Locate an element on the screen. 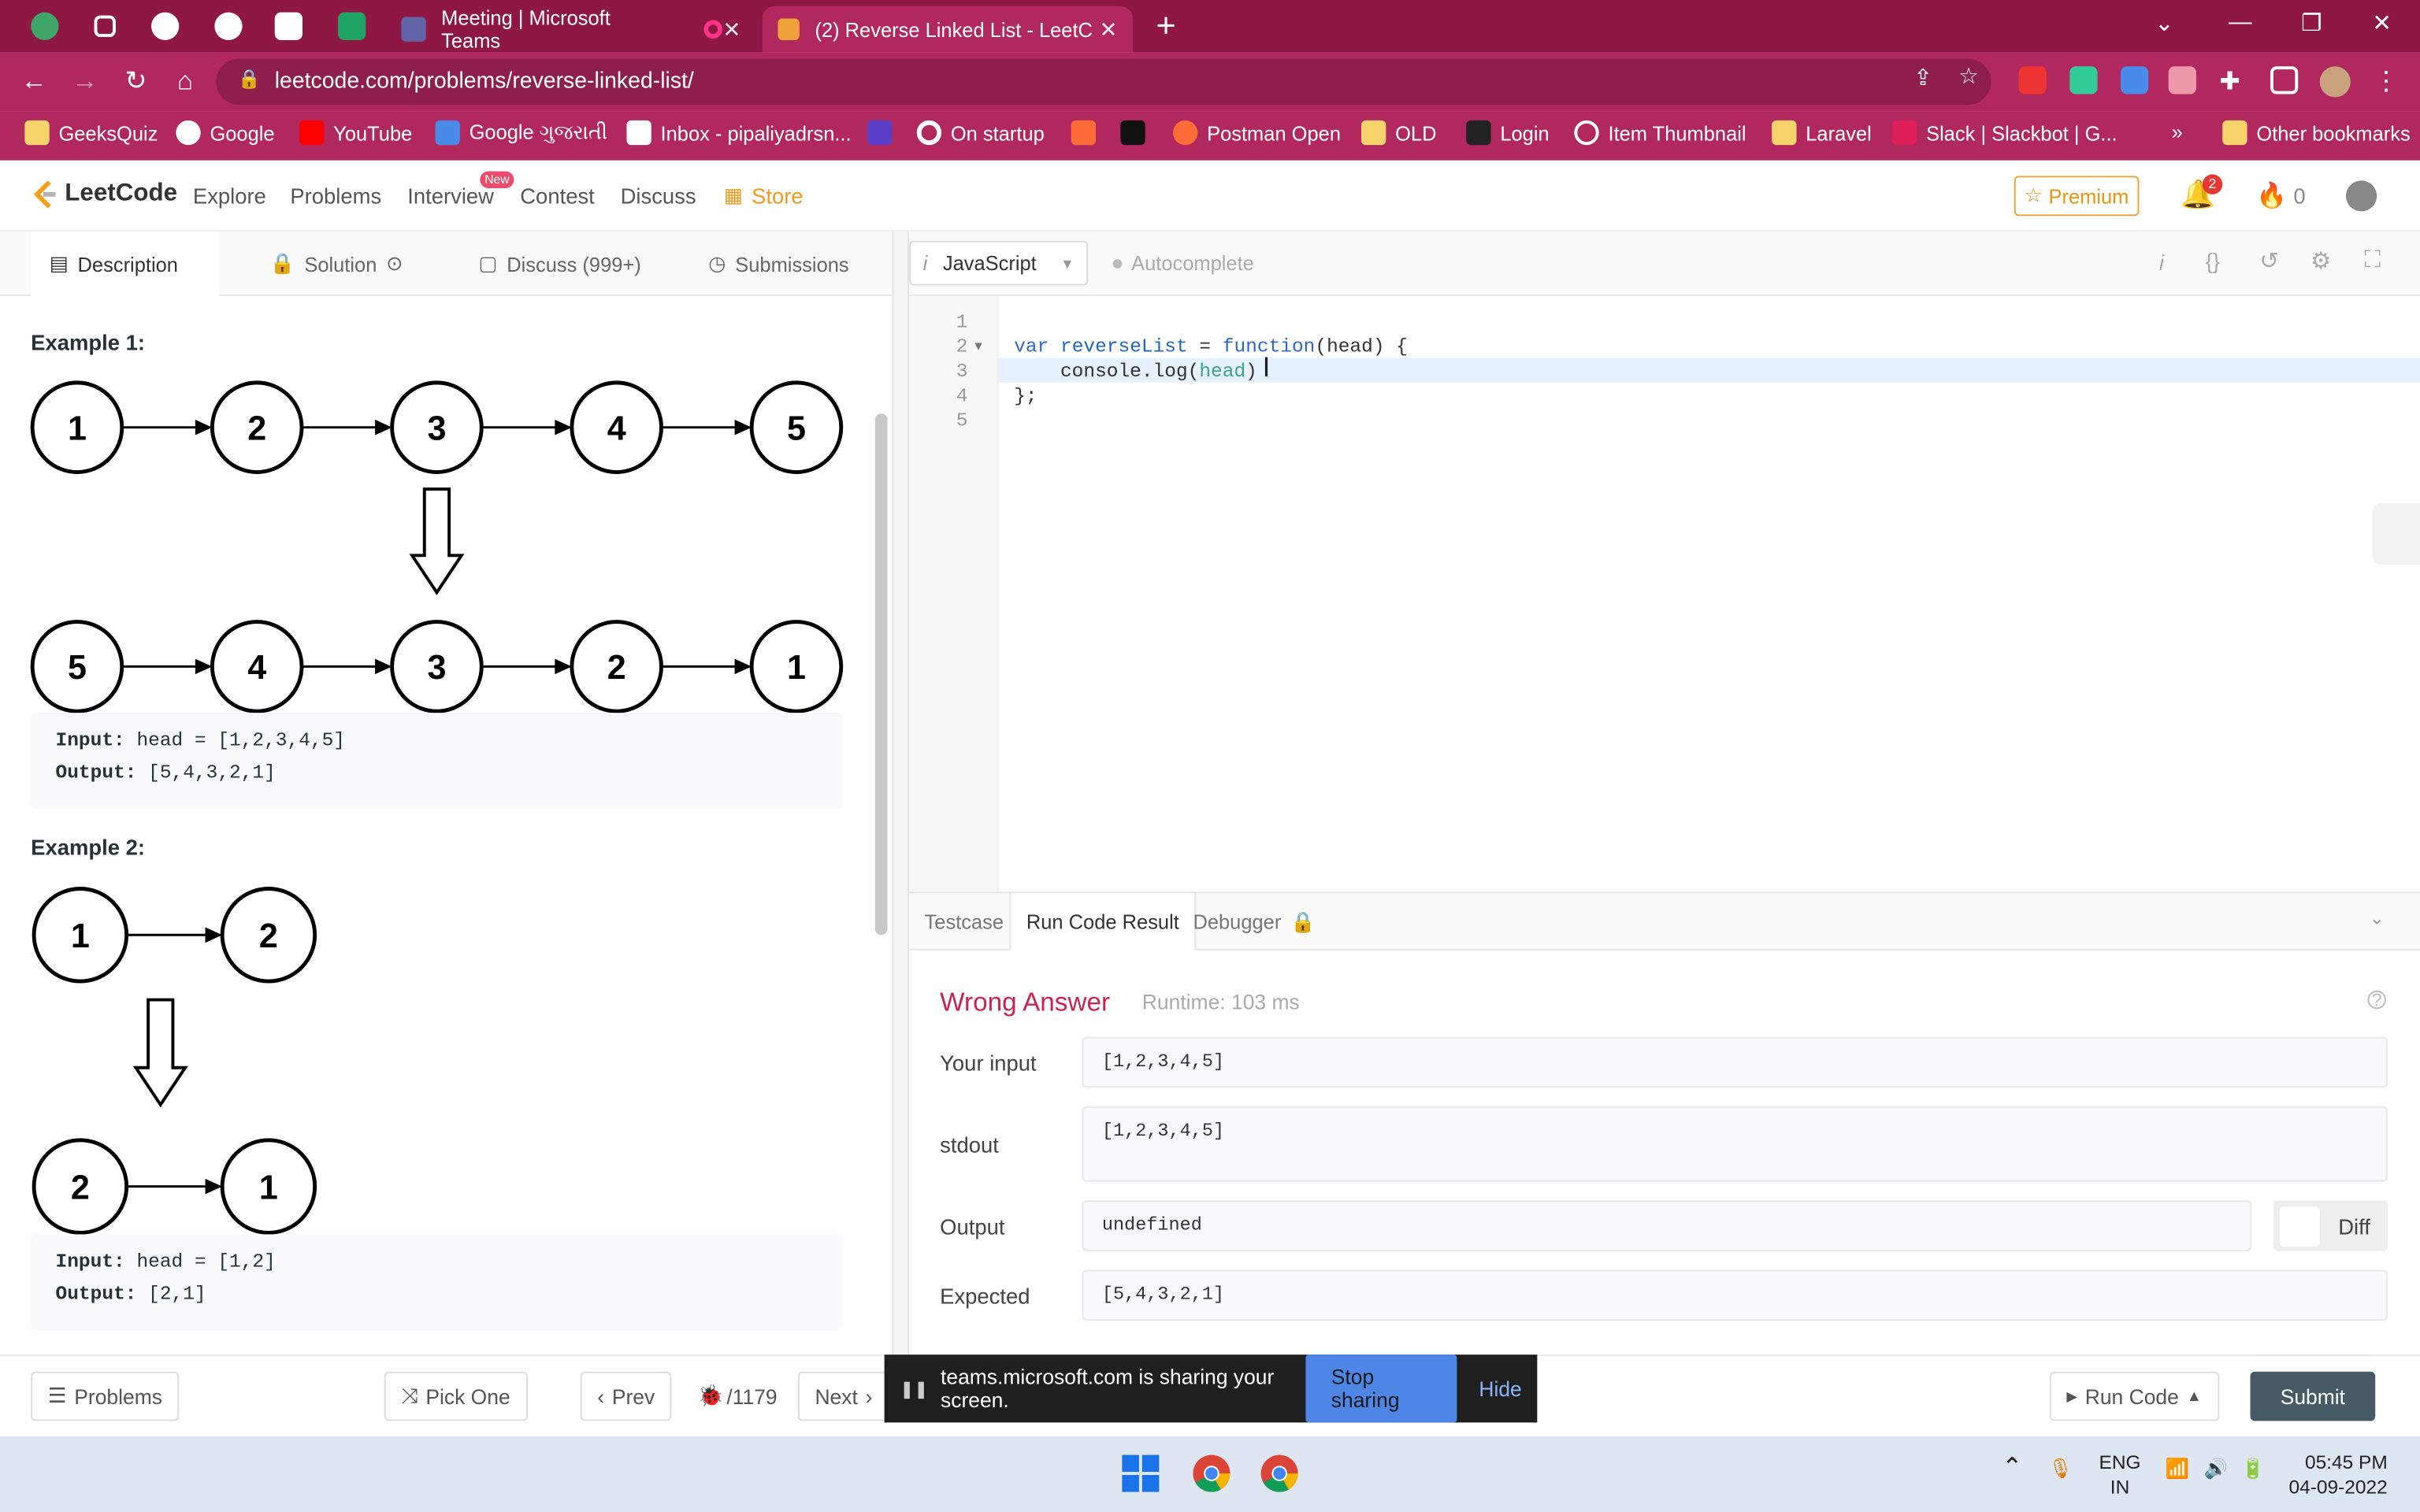 The height and width of the screenshot is (1512, 2420). nav-explore: Explore is located at coordinates (229, 195).